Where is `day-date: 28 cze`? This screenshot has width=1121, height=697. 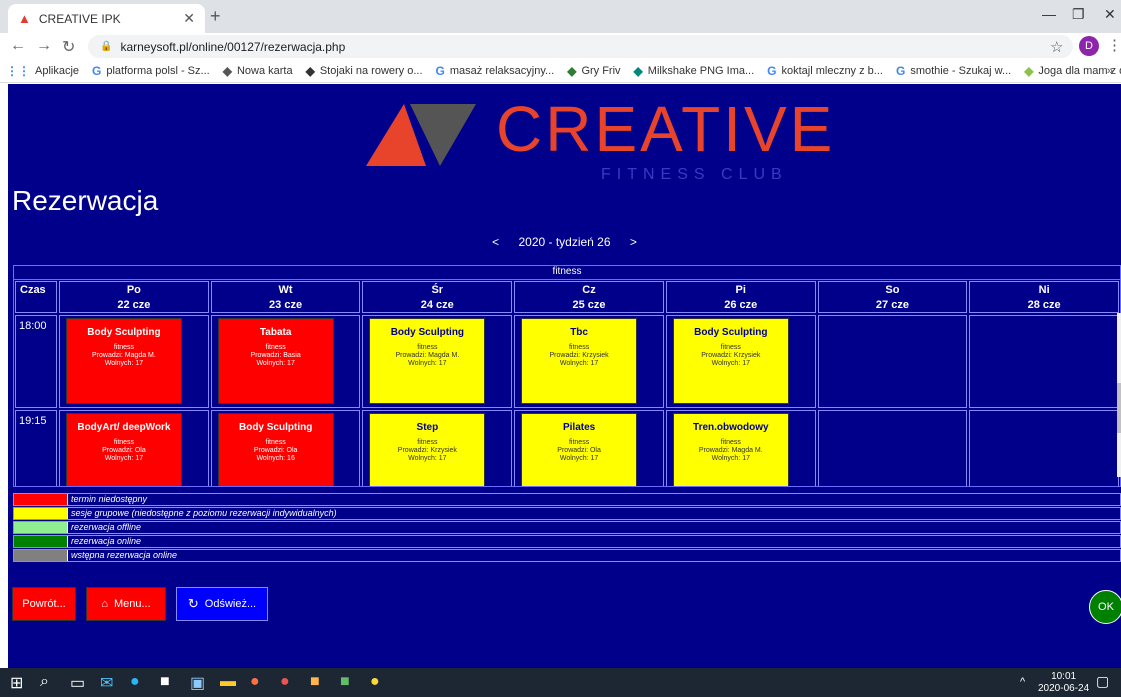 day-date: 28 cze is located at coordinates (1044, 305).